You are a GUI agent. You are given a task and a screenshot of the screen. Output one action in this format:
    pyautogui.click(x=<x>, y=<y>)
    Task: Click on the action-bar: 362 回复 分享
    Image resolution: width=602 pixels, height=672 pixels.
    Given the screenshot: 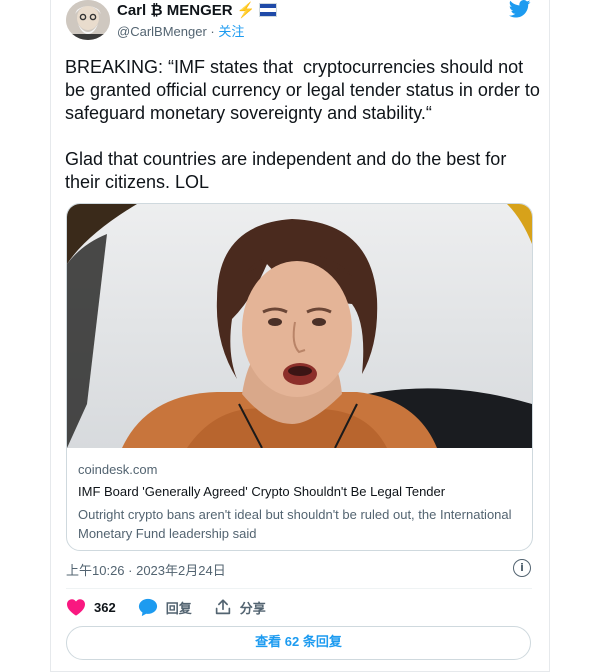 What is the action you would take?
    pyautogui.click(x=177, y=607)
    